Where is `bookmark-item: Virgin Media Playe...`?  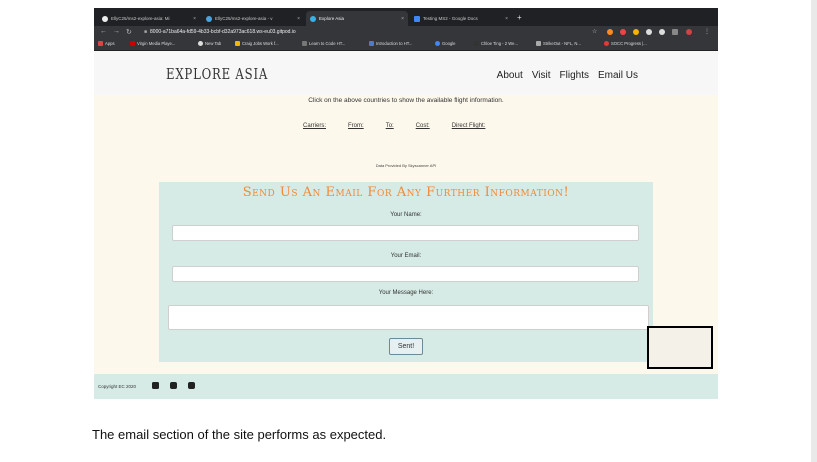 bookmark-item: Virgin Media Playe... is located at coordinates (152, 43).